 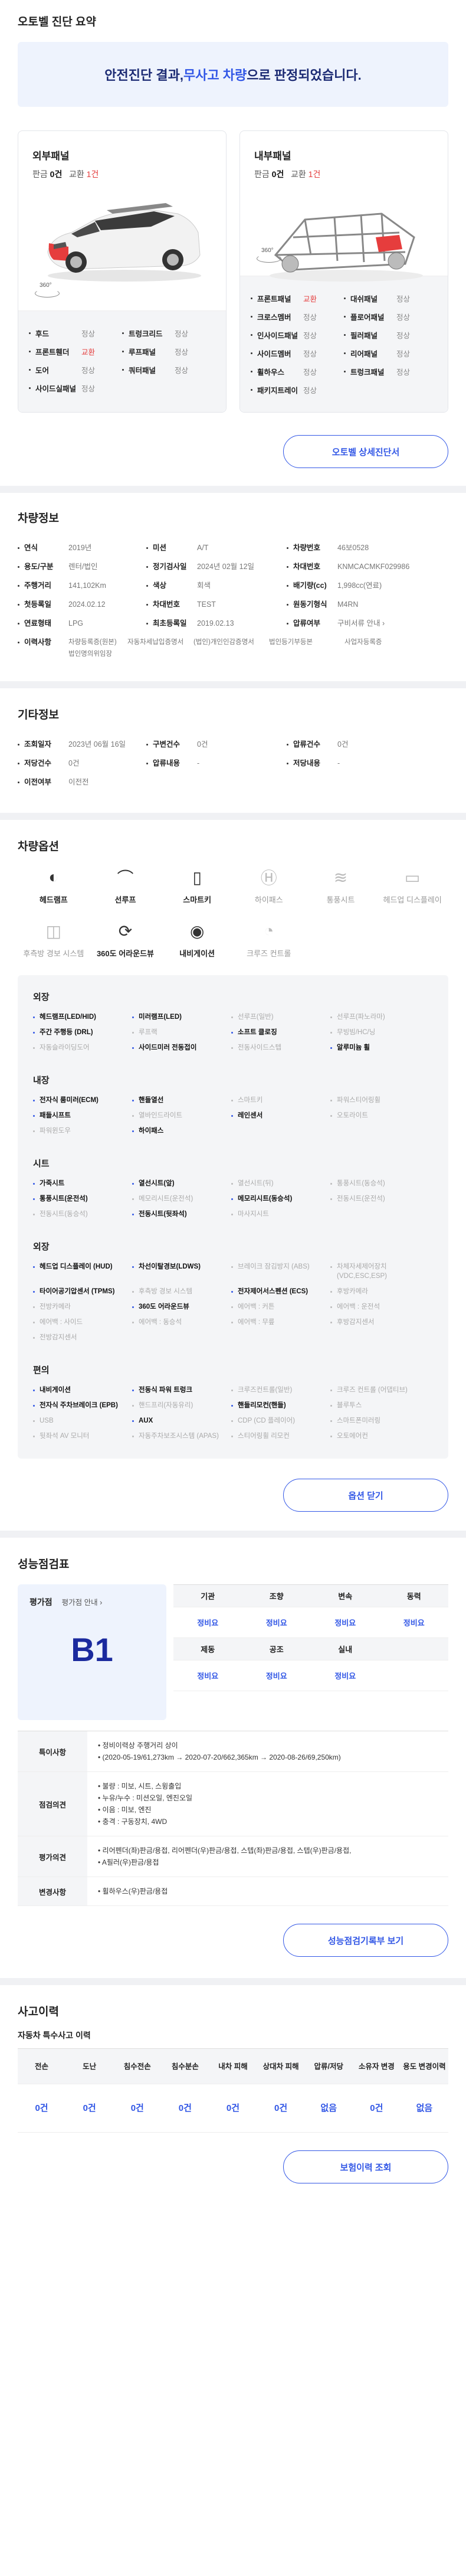 I want to click on part-name: 프론트패널, so click(x=274, y=299).